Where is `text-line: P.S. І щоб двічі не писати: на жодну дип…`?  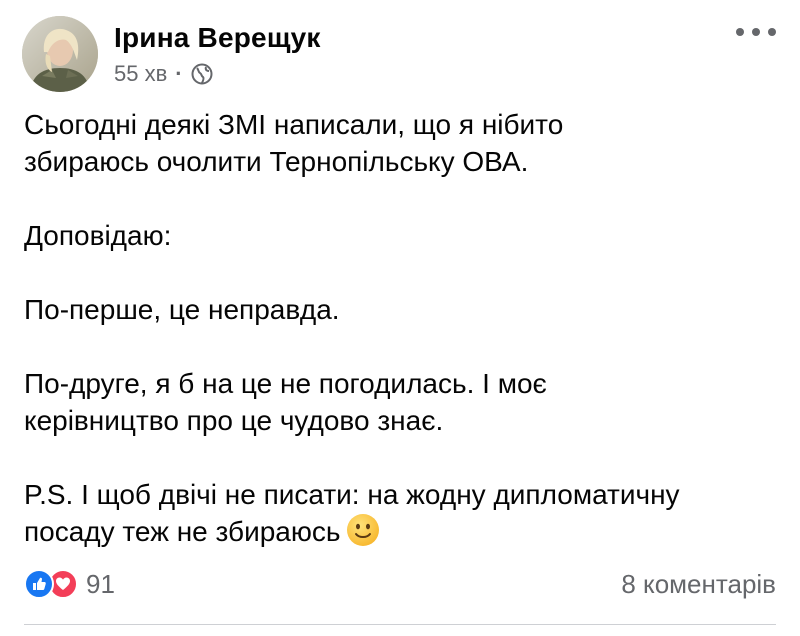
text-line: P.S. І щоб двічі не писати: на жодну дип… is located at coordinates (352, 494).